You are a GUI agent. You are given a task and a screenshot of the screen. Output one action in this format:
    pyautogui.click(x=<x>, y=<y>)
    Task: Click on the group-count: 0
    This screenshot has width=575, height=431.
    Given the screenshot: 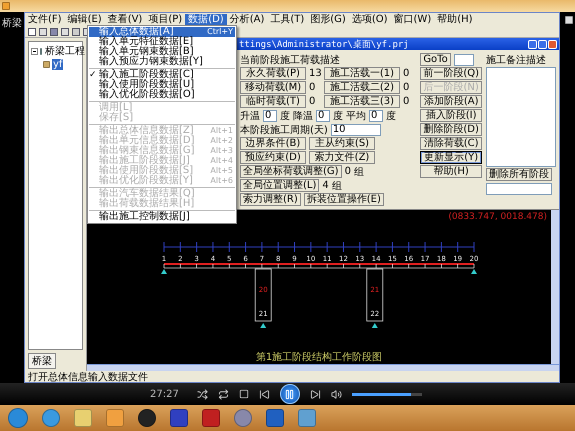 What is the action you would take?
    pyautogui.click(x=347, y=171)
    